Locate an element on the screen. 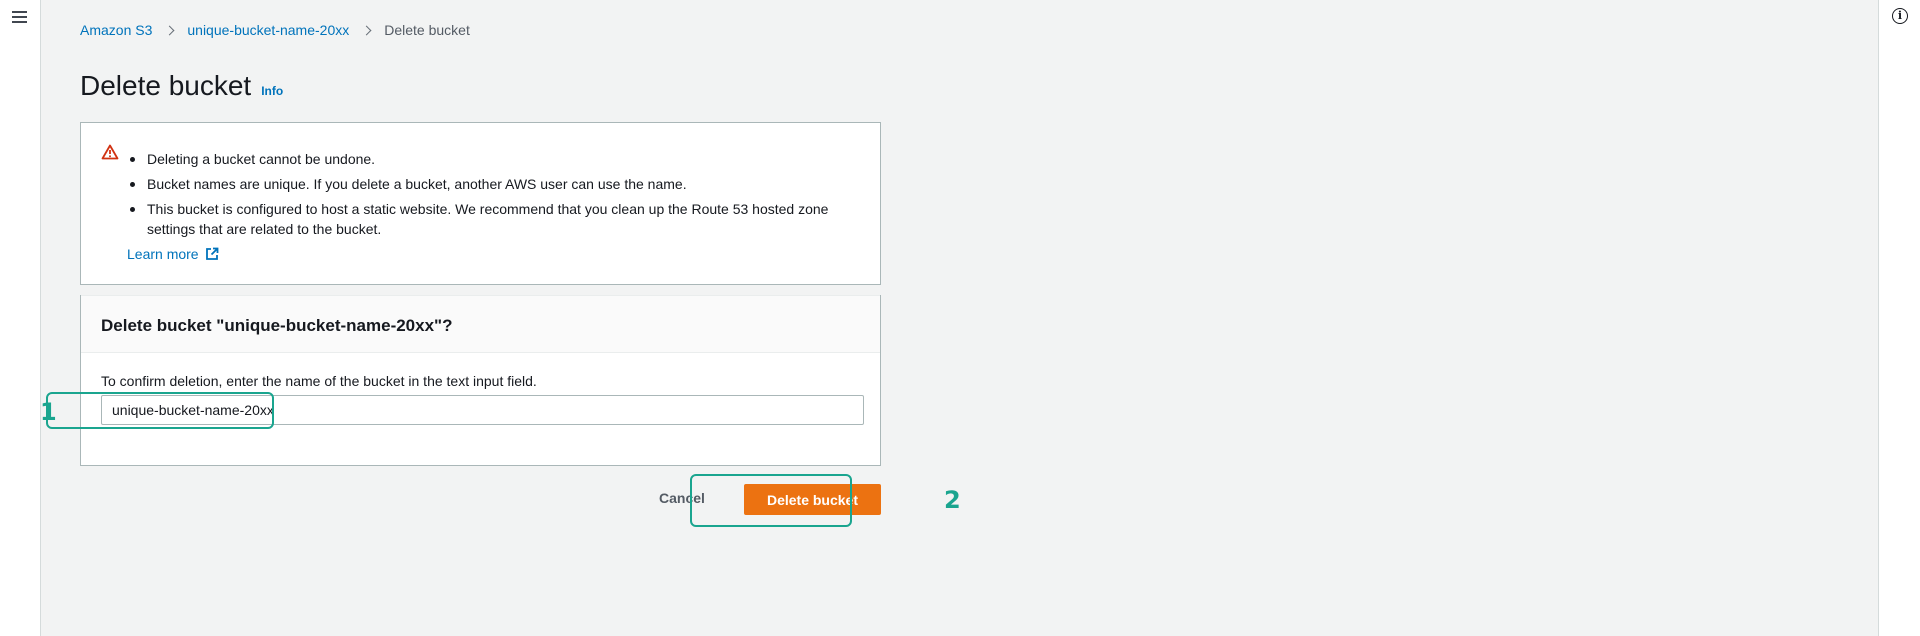 The width and height of the screenshot is (1920, 636). page-title-container: Delete bucket Info is located at coordinates (181, 86).